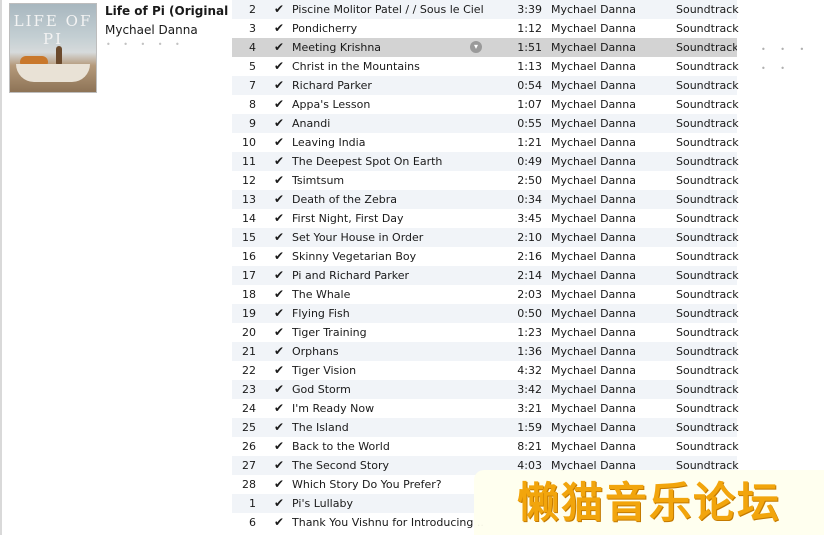 The image size is (824, 535). What do you see at coordinates (485, 427) in the screenshot?
I see `track-row: 25 ✔ The Island 1:59 Mychael Danna Soundtrack` at bounding box center [485, 427].